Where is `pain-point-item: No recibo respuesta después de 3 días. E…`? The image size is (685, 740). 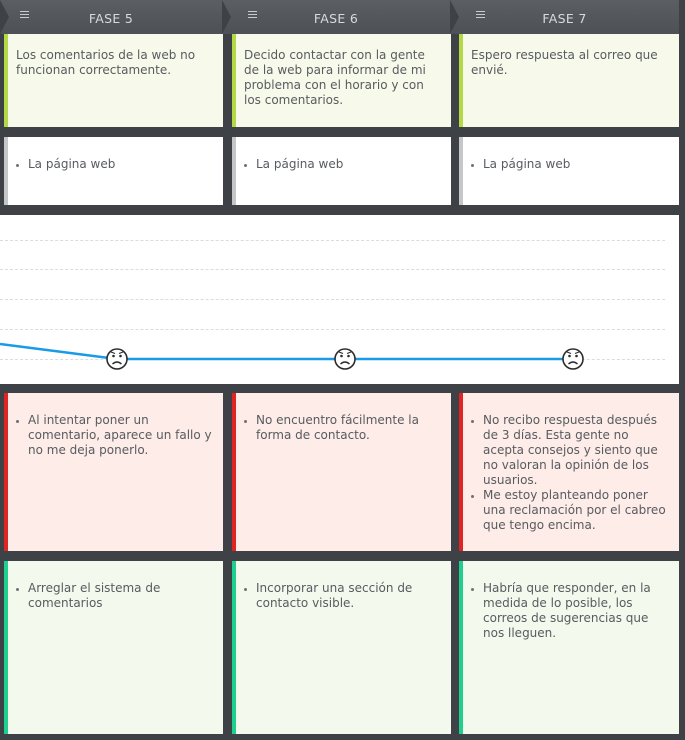 pain-point-item: No recibo respuesta después de 3 días. E… is located at coordinates (577, 450).